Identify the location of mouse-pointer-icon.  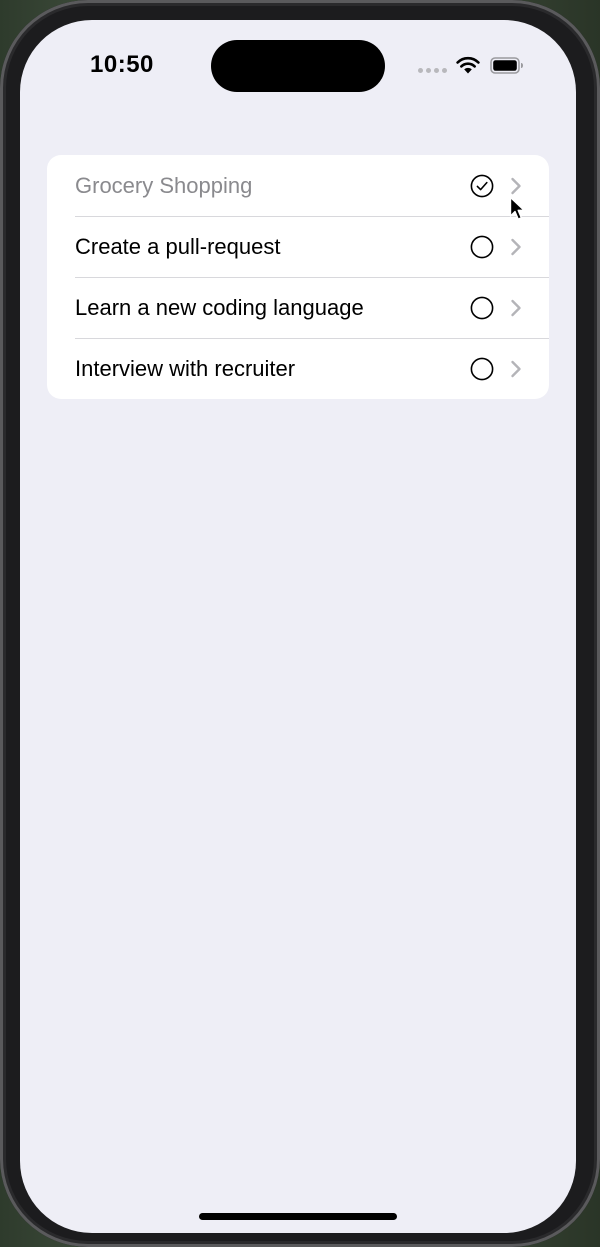
(517, 208).